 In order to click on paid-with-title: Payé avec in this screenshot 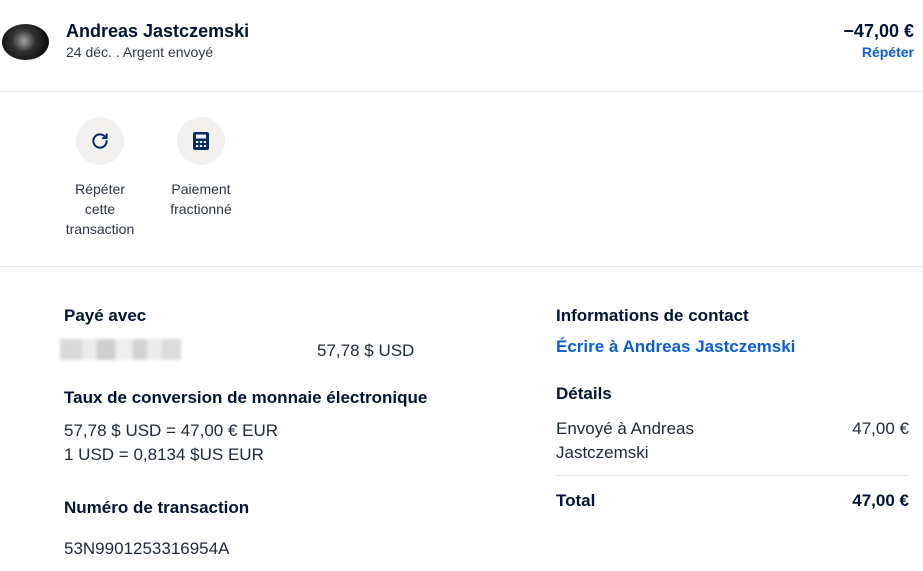, I will do `click(105, 315)`.